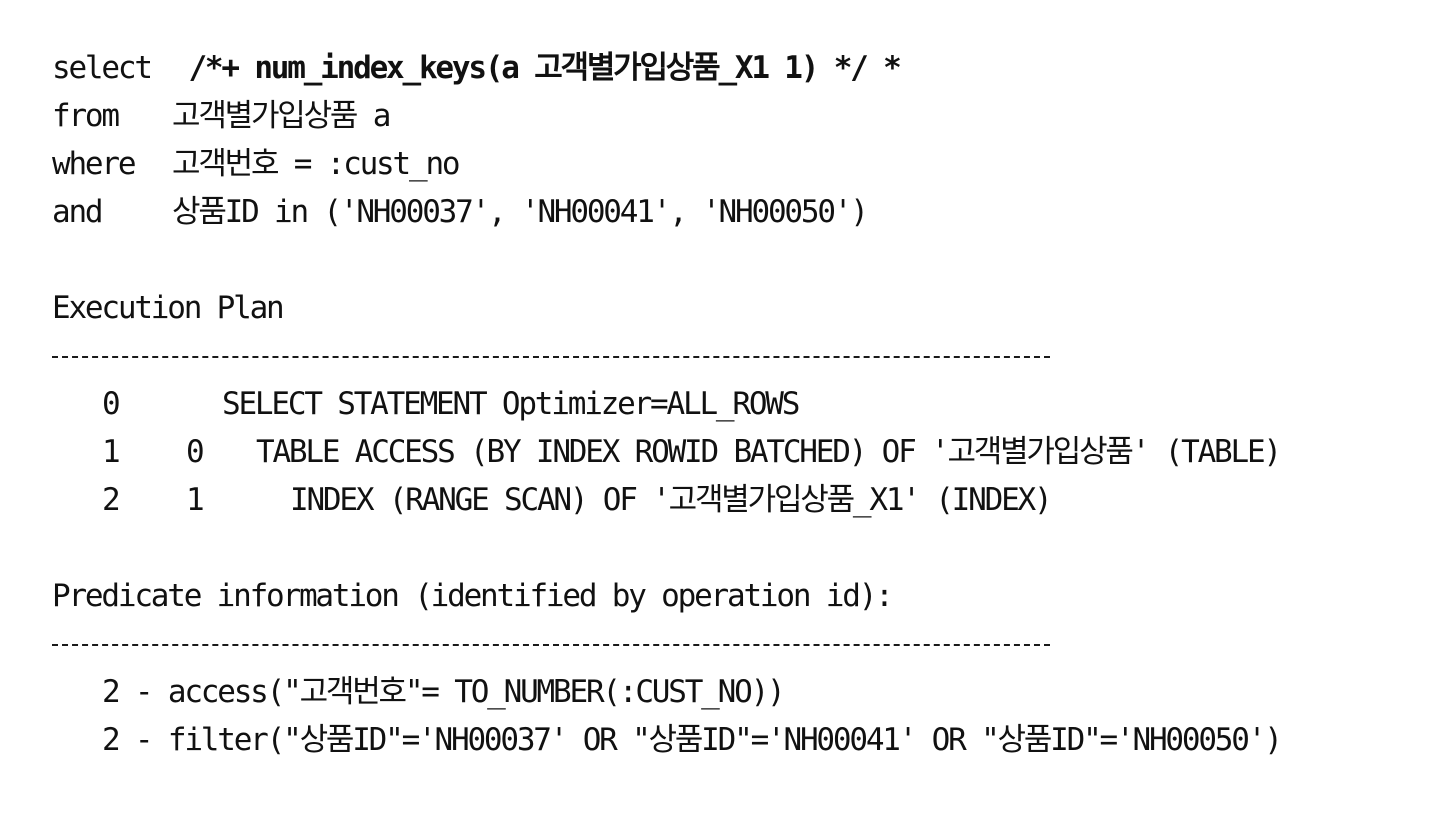  I want to click on sql-keyword-where: where, so click(94, 164).